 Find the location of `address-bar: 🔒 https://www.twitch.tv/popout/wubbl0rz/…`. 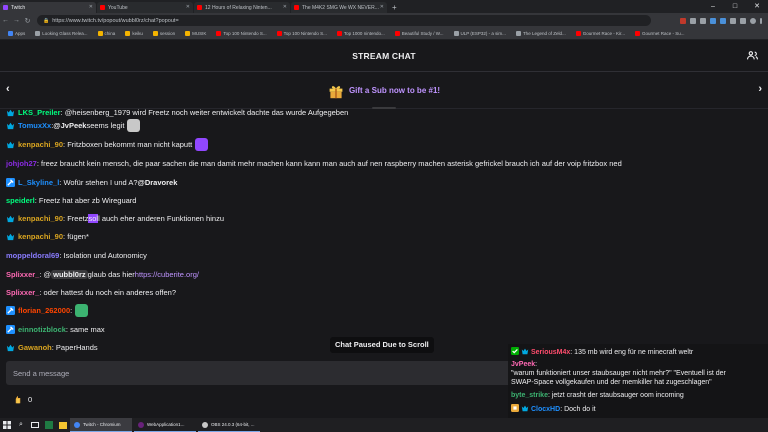

address-bar: 🔒 https://www.twitch.tv/popout/wubbl0rz/… is located at coordinates (344, 20).